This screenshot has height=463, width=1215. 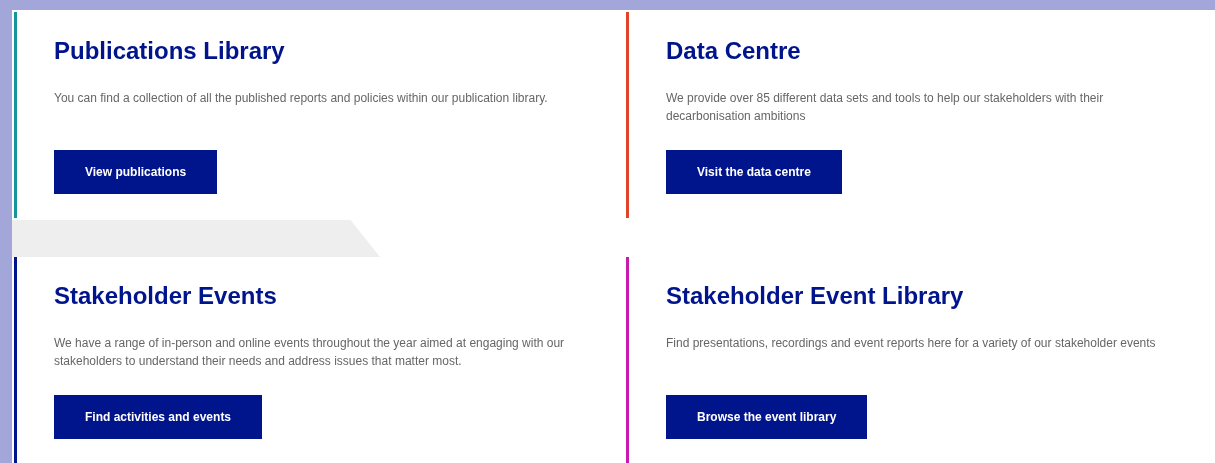 What do you see at coordinates (301, 98) in the screenshot?
I see `card-description: You can find a collection of all the published reports and policies within our publication library.` at bounding box center [301, 98].